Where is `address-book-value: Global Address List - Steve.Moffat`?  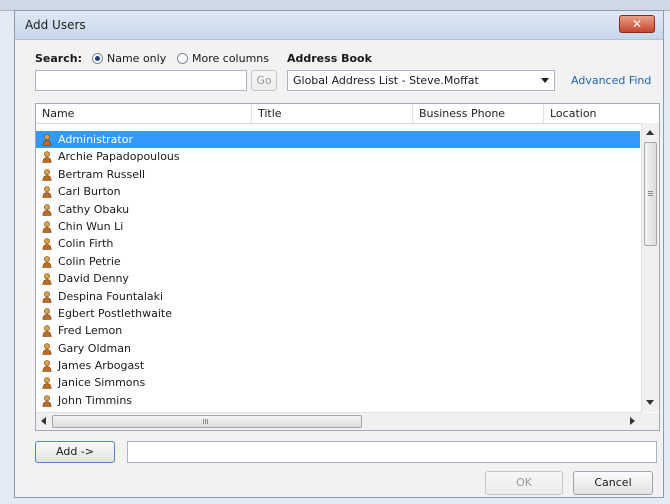 address-book-value: Global Address List - Steve.Moffat is located at coordinates (386, 80).